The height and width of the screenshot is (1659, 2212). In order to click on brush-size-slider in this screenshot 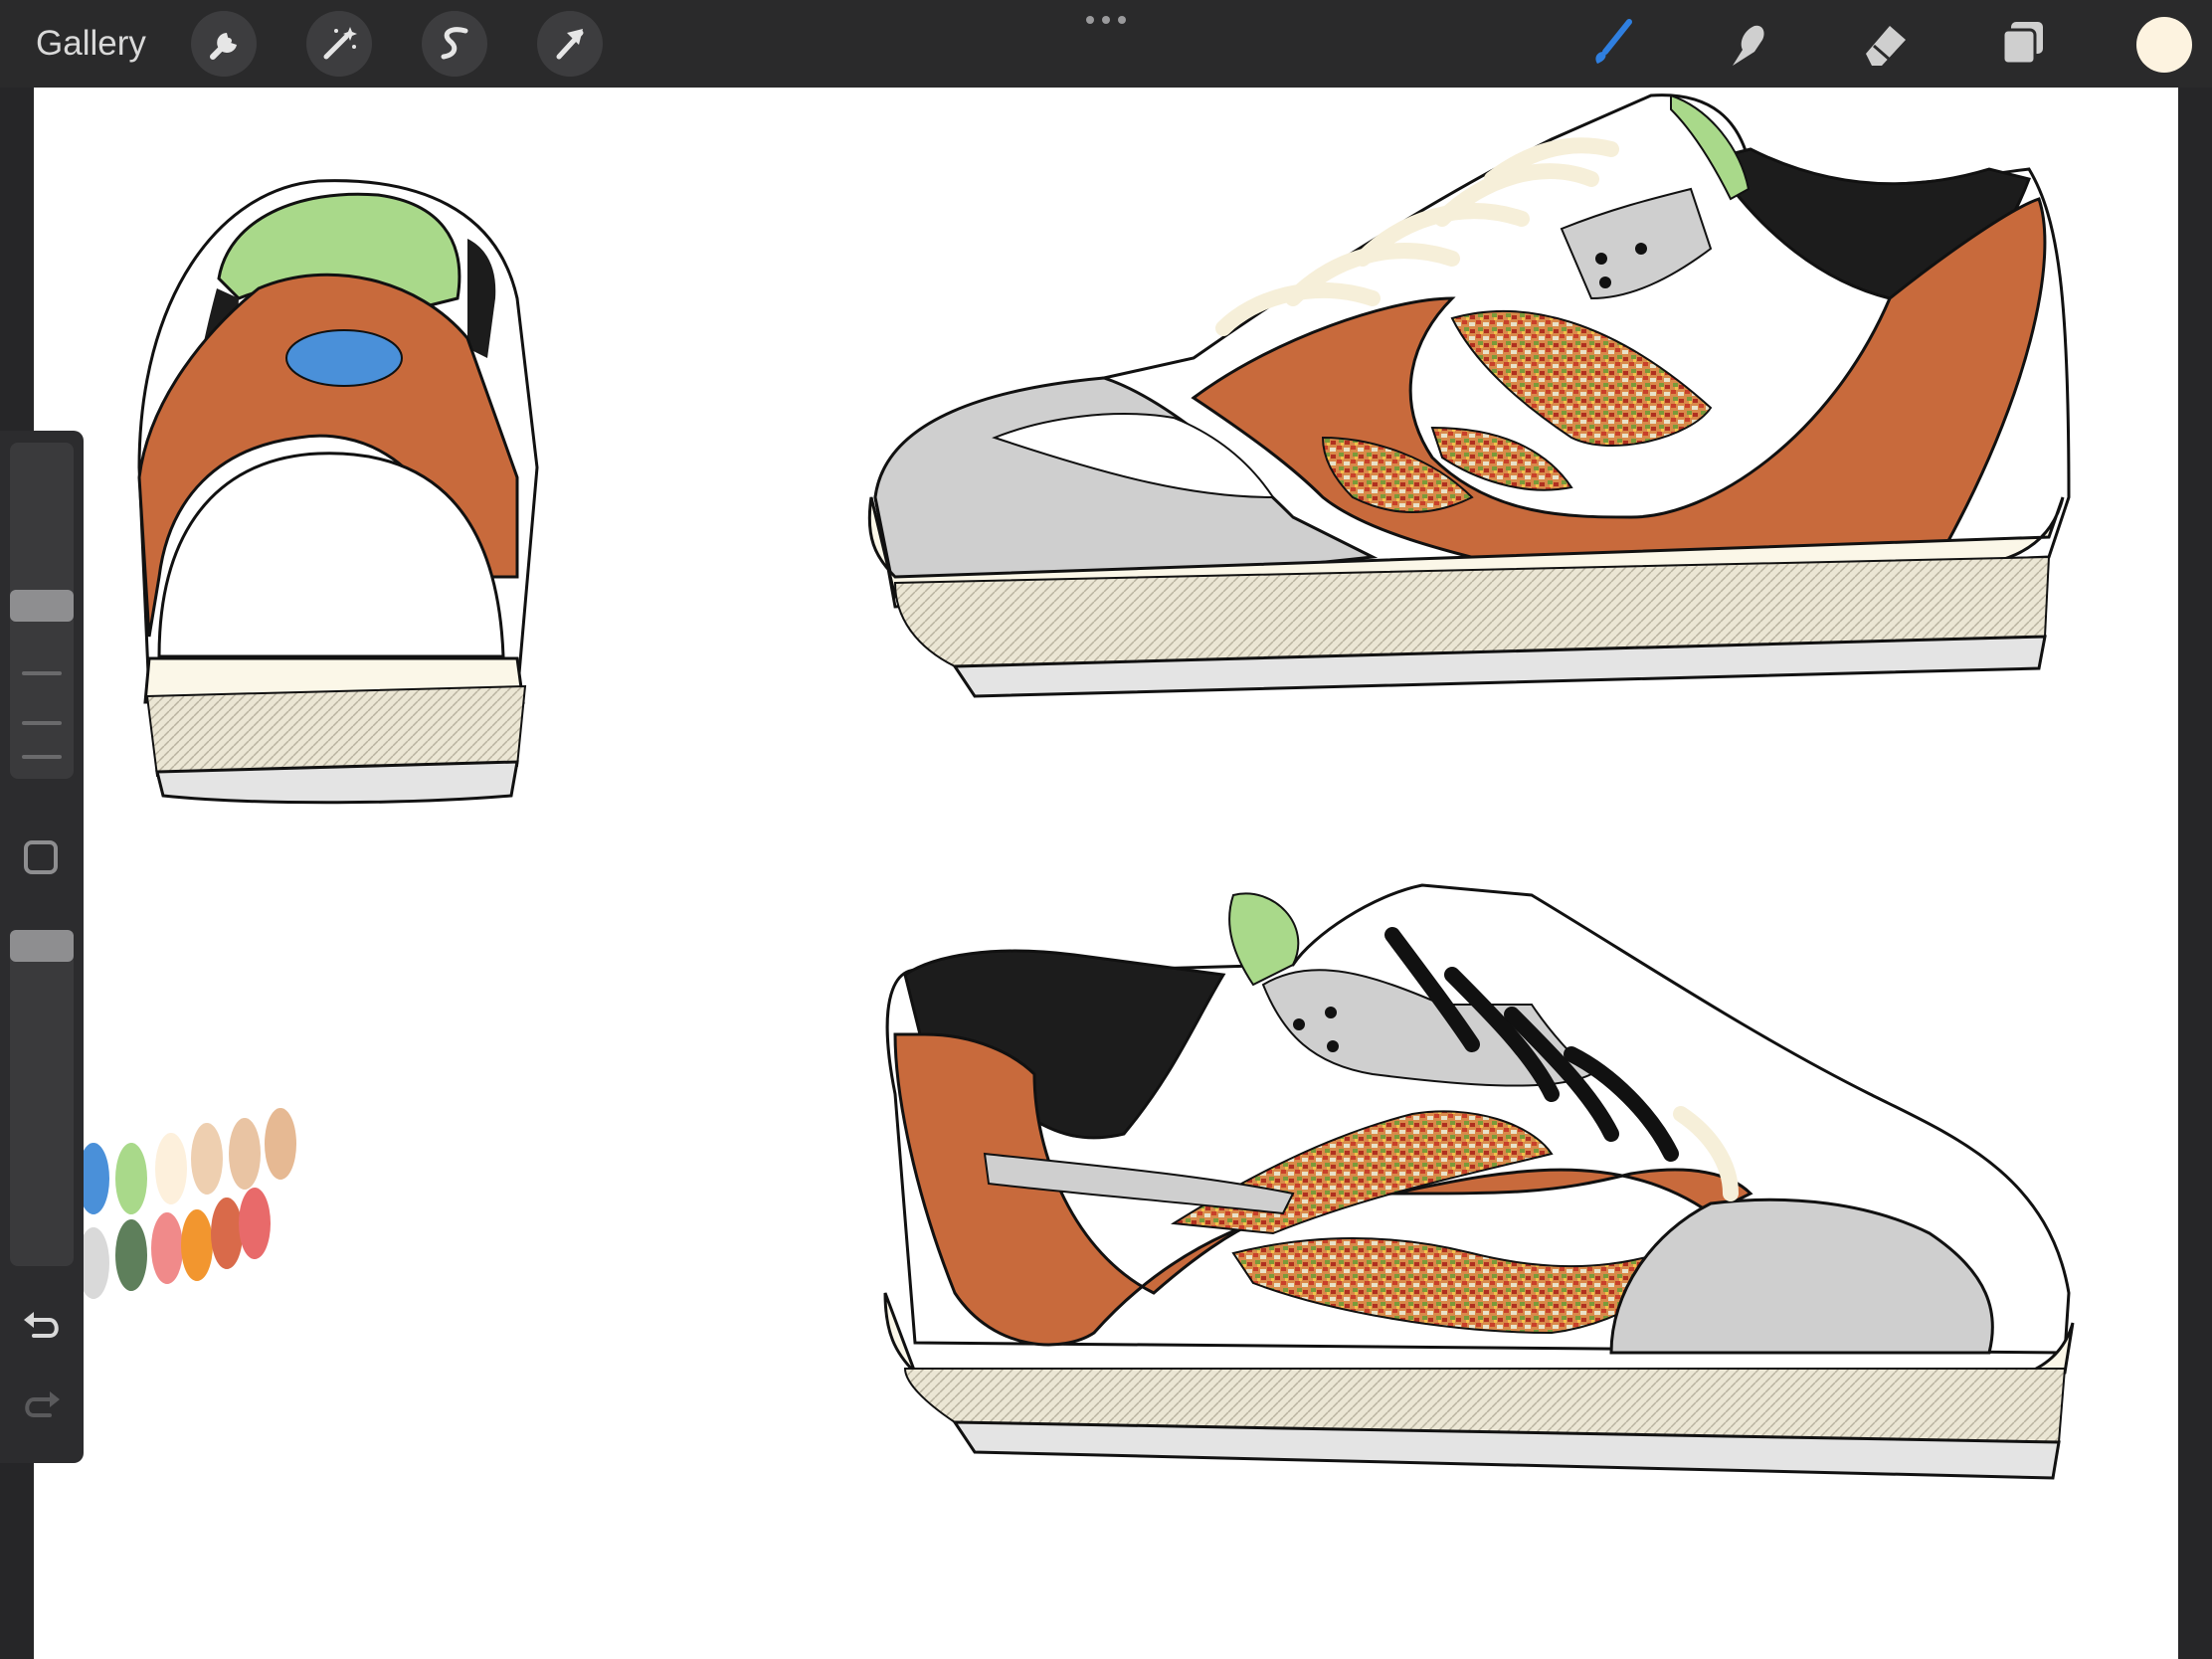, I will do `click(42, 611)`.